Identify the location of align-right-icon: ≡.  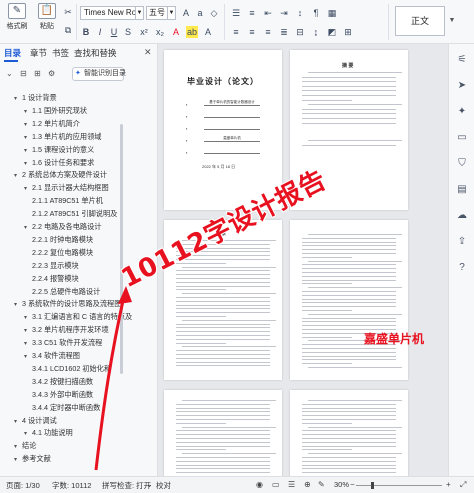
(268, 32).